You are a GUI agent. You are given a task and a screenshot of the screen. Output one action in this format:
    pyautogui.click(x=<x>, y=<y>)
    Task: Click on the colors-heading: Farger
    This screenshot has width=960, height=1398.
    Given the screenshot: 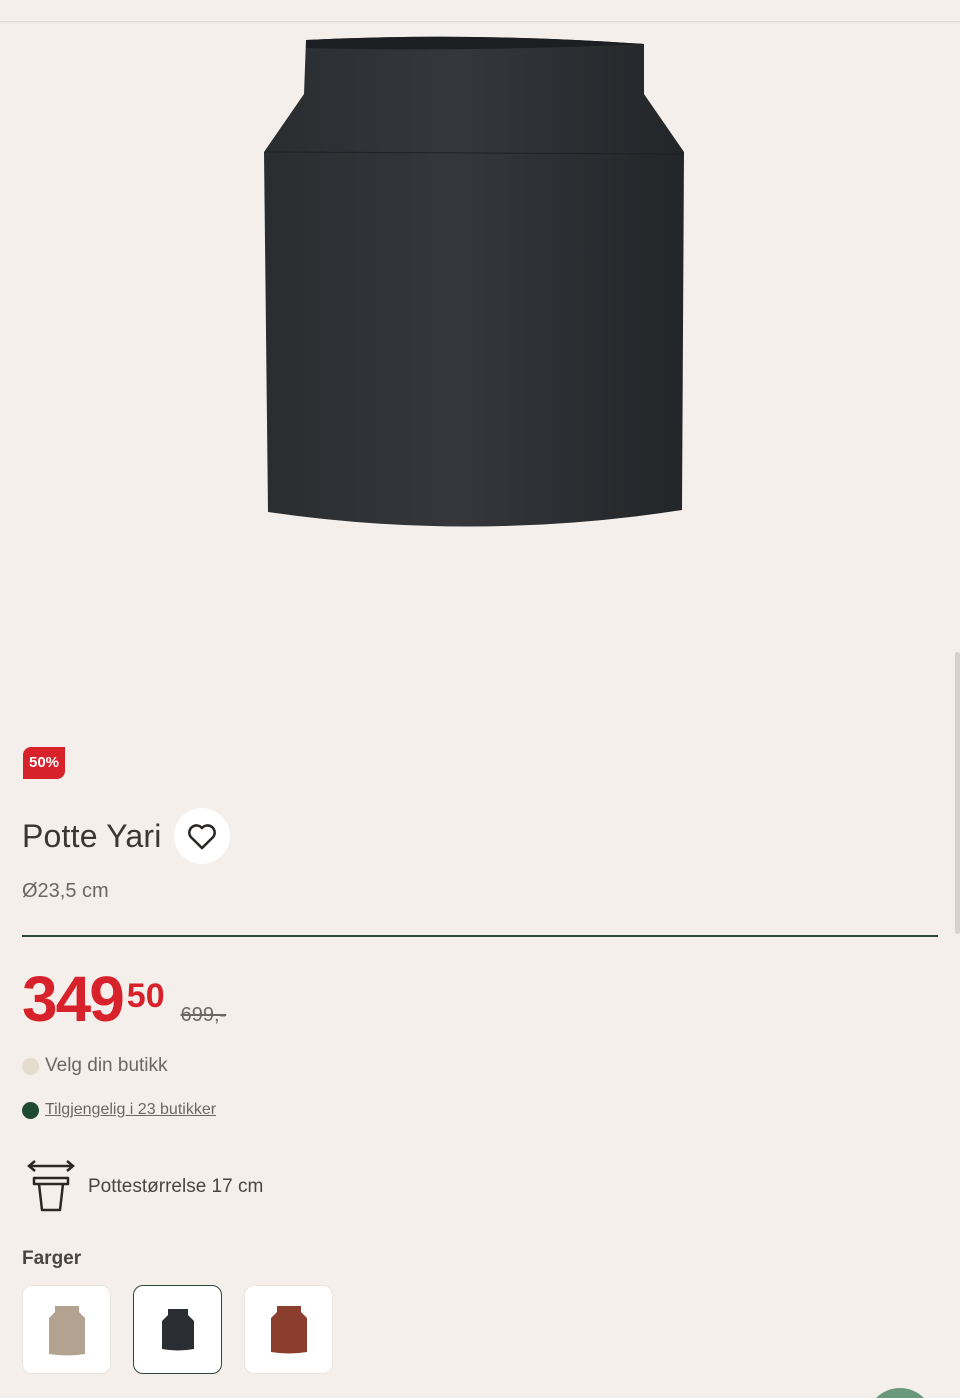 What is the action you would take?
    pyautogui.click(x=52, y=1258)
    